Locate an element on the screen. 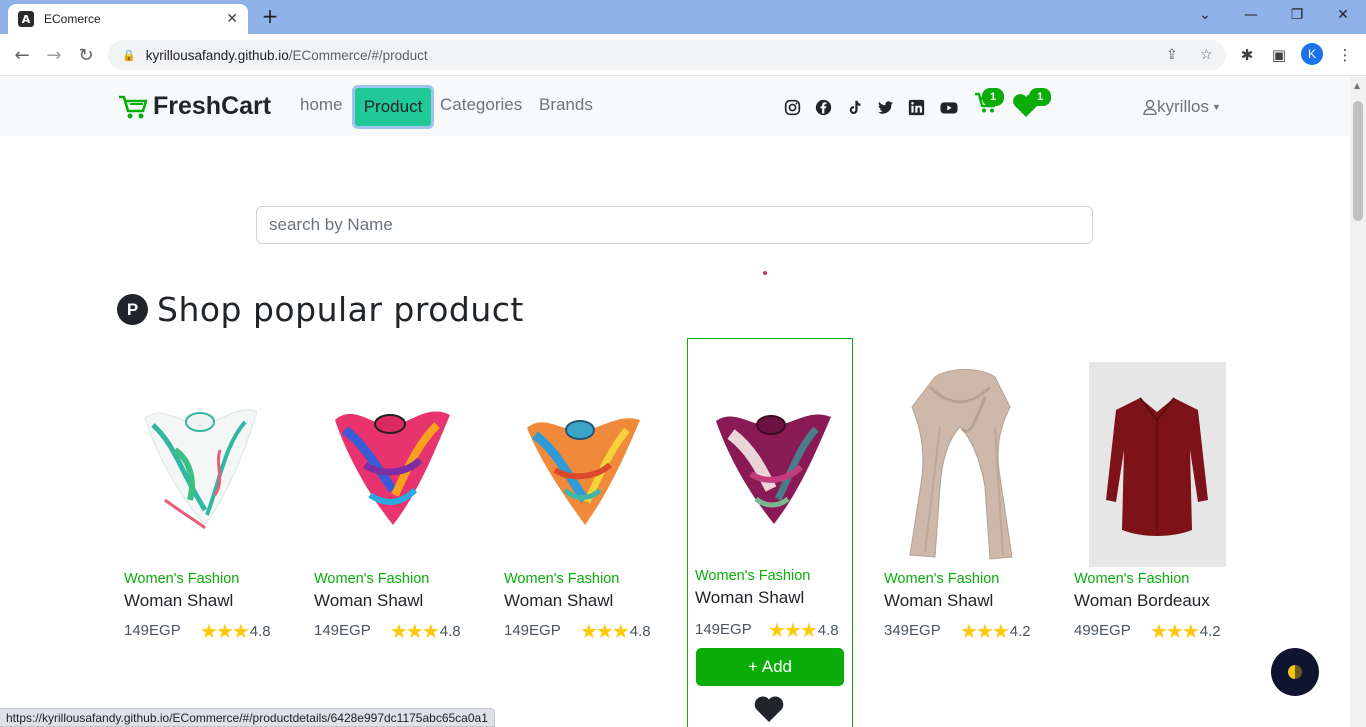 This screenshot has width=1366, height=727. linkedin-icon is located at coordinates (916, 107).